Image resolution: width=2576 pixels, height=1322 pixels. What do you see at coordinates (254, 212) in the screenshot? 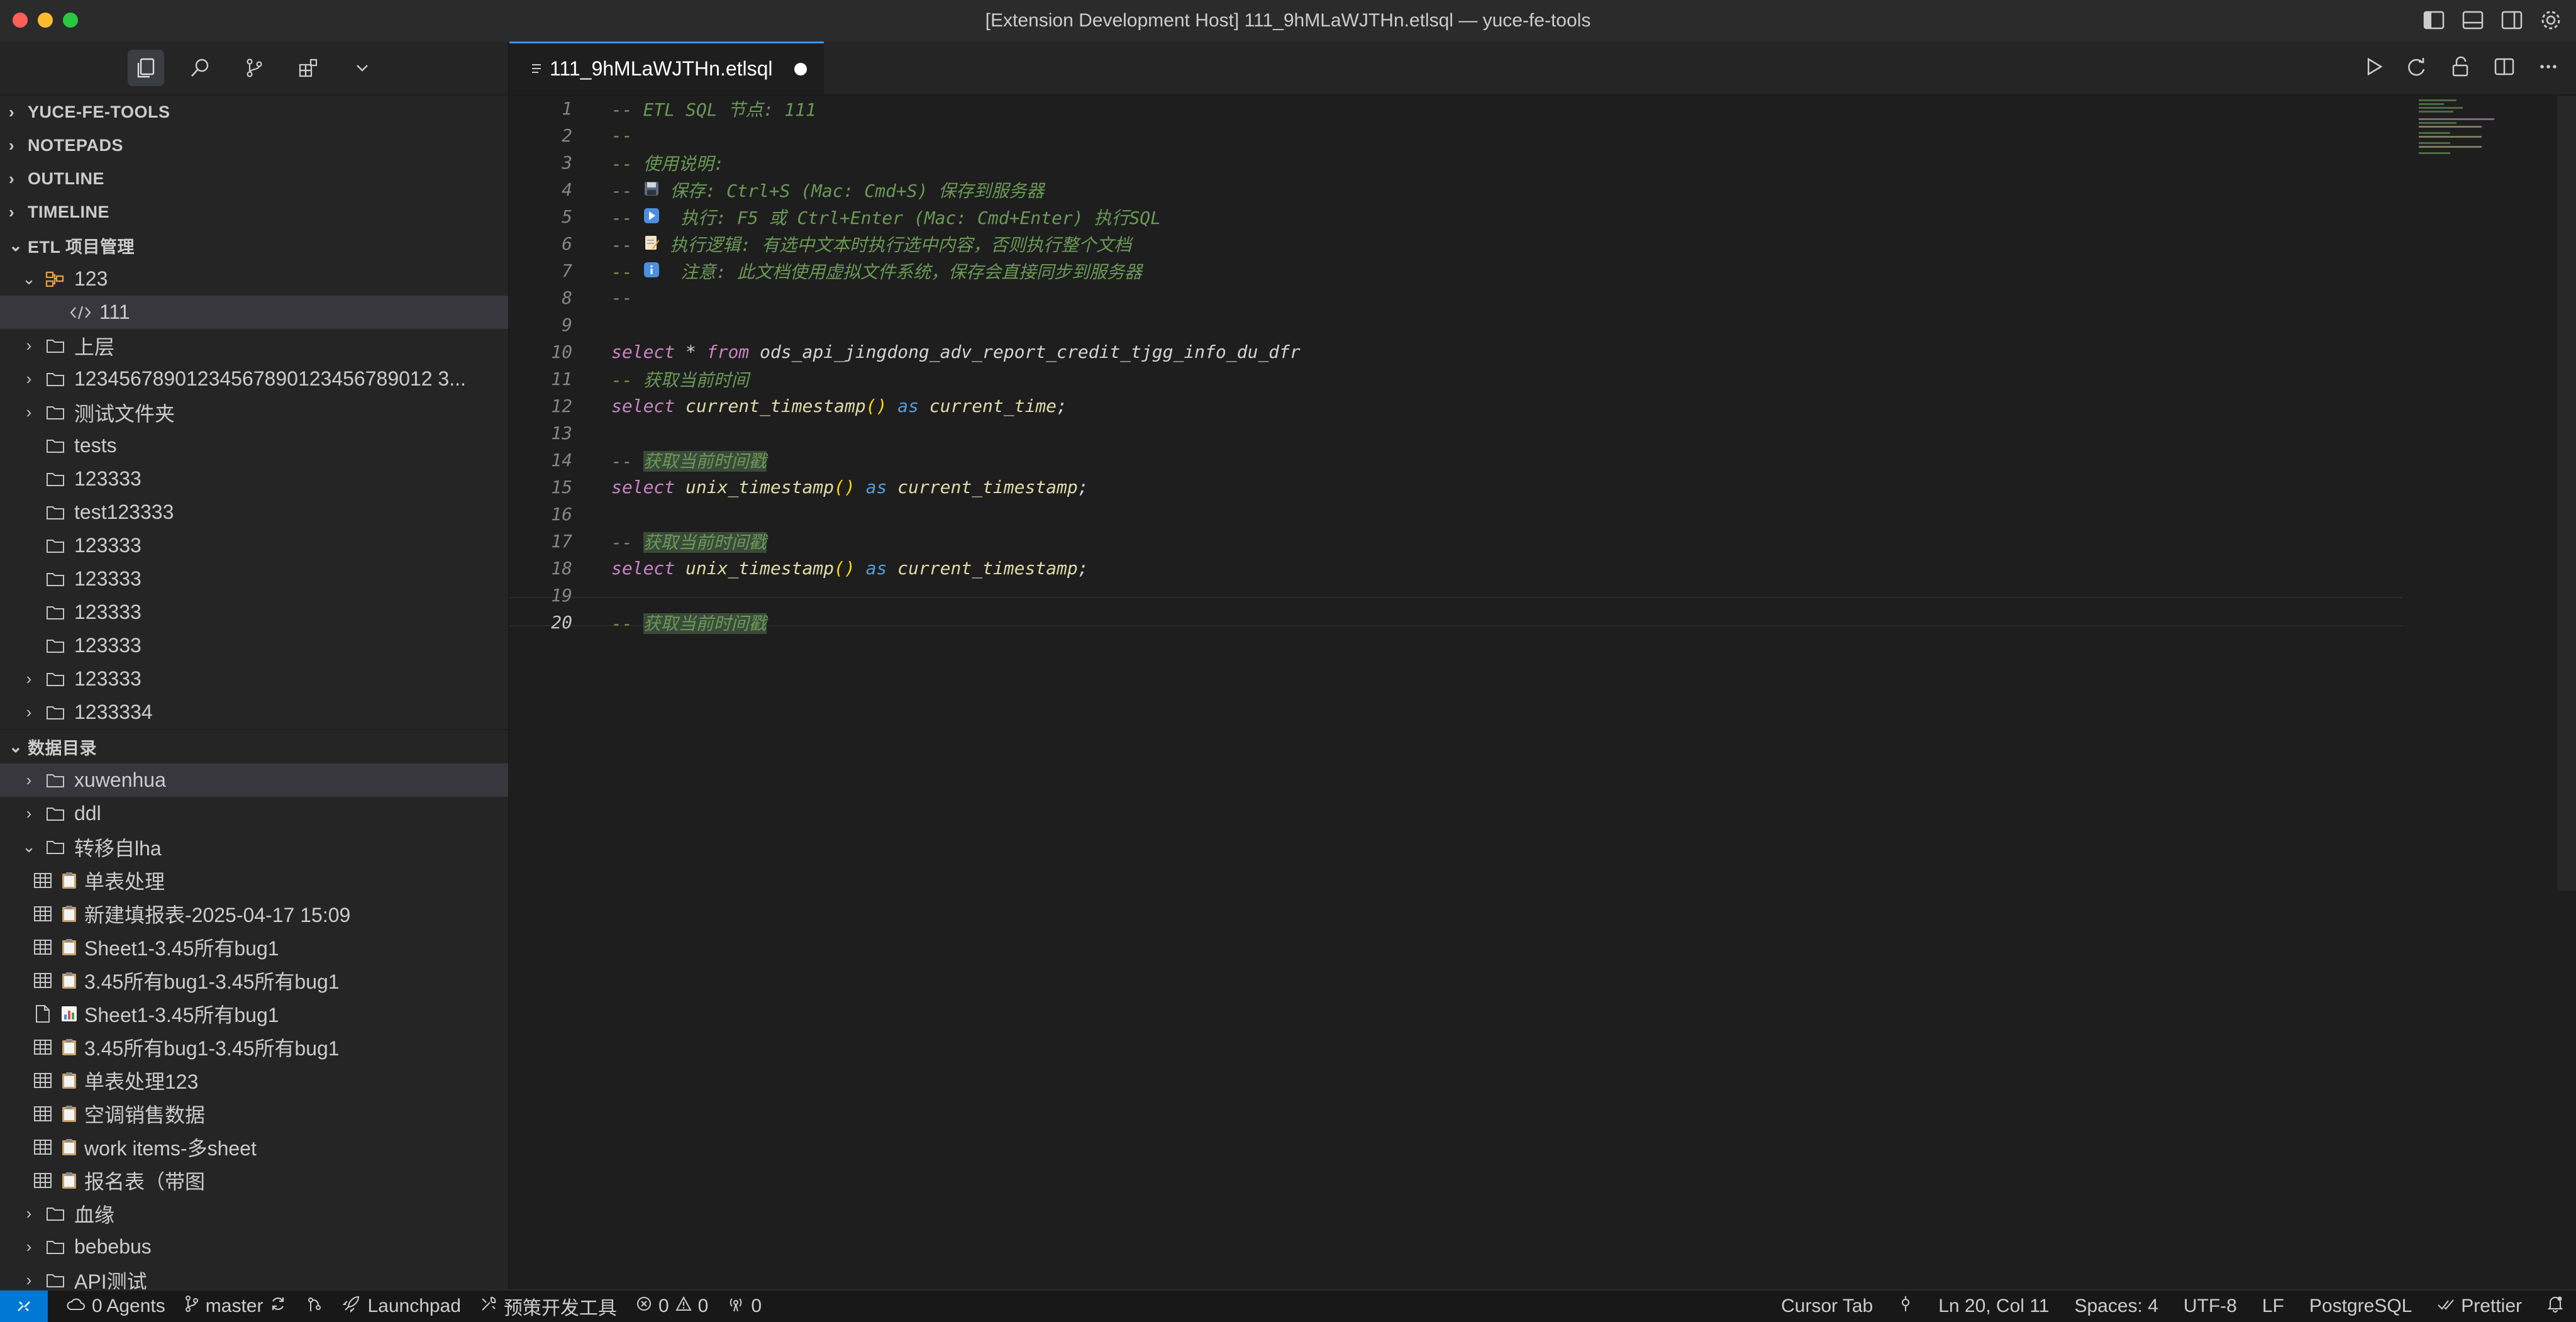
I see `section-timeline: › TIMELINE` at bounding box center [254, 212].